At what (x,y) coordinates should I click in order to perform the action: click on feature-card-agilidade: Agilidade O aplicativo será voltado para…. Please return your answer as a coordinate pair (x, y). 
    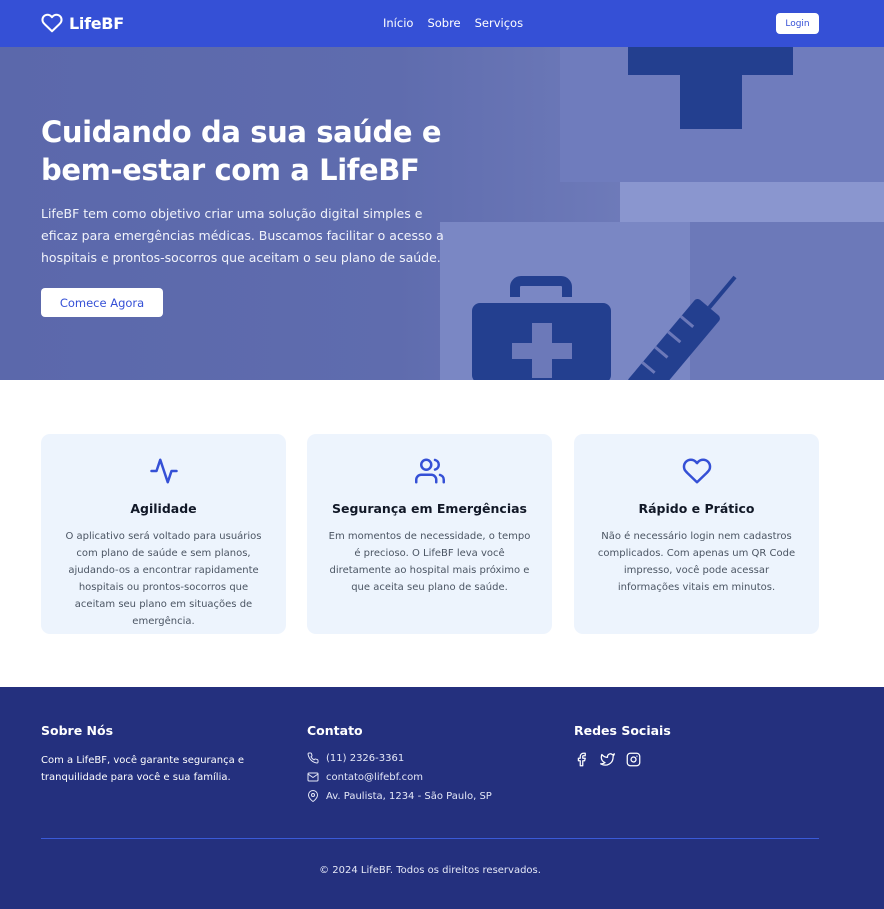
    Looking at the image, I should click on (163, 534).